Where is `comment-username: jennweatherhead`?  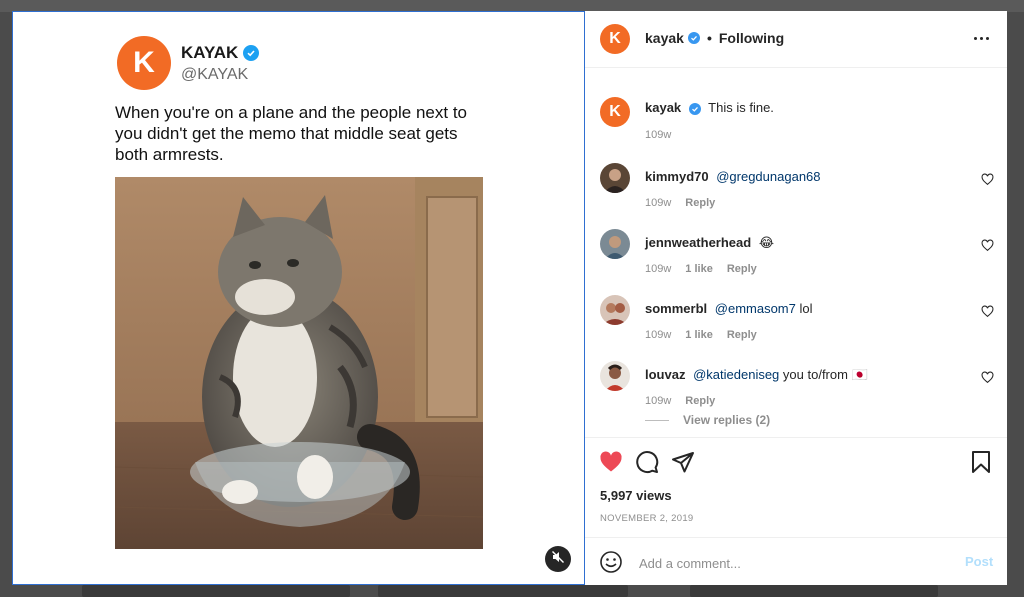
comment-username: jennweatherhead is located at coordinates (698, 242).